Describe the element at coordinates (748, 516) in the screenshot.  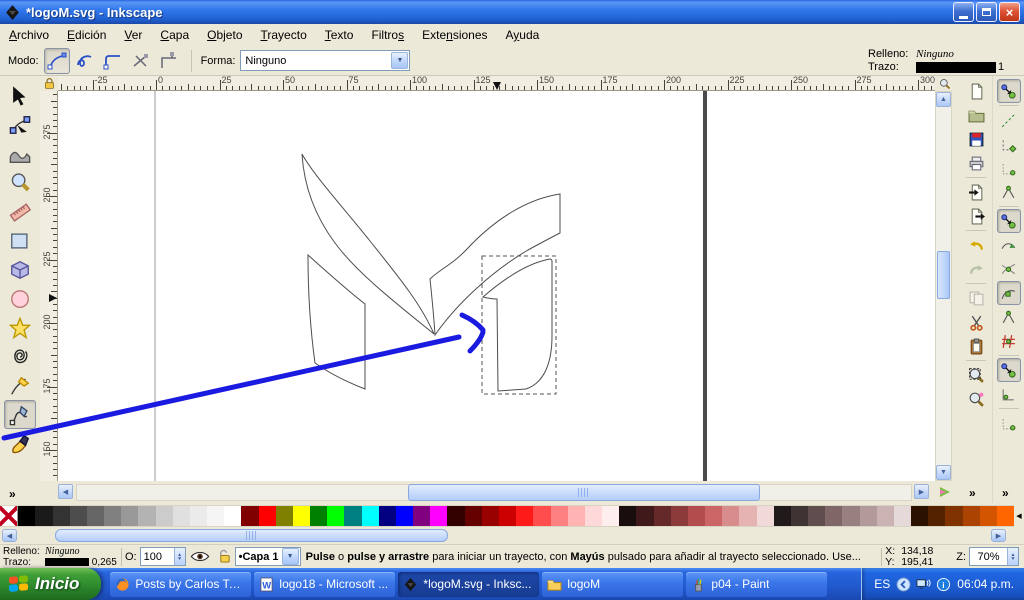
I see `swatch-e6b3b3` at that location.